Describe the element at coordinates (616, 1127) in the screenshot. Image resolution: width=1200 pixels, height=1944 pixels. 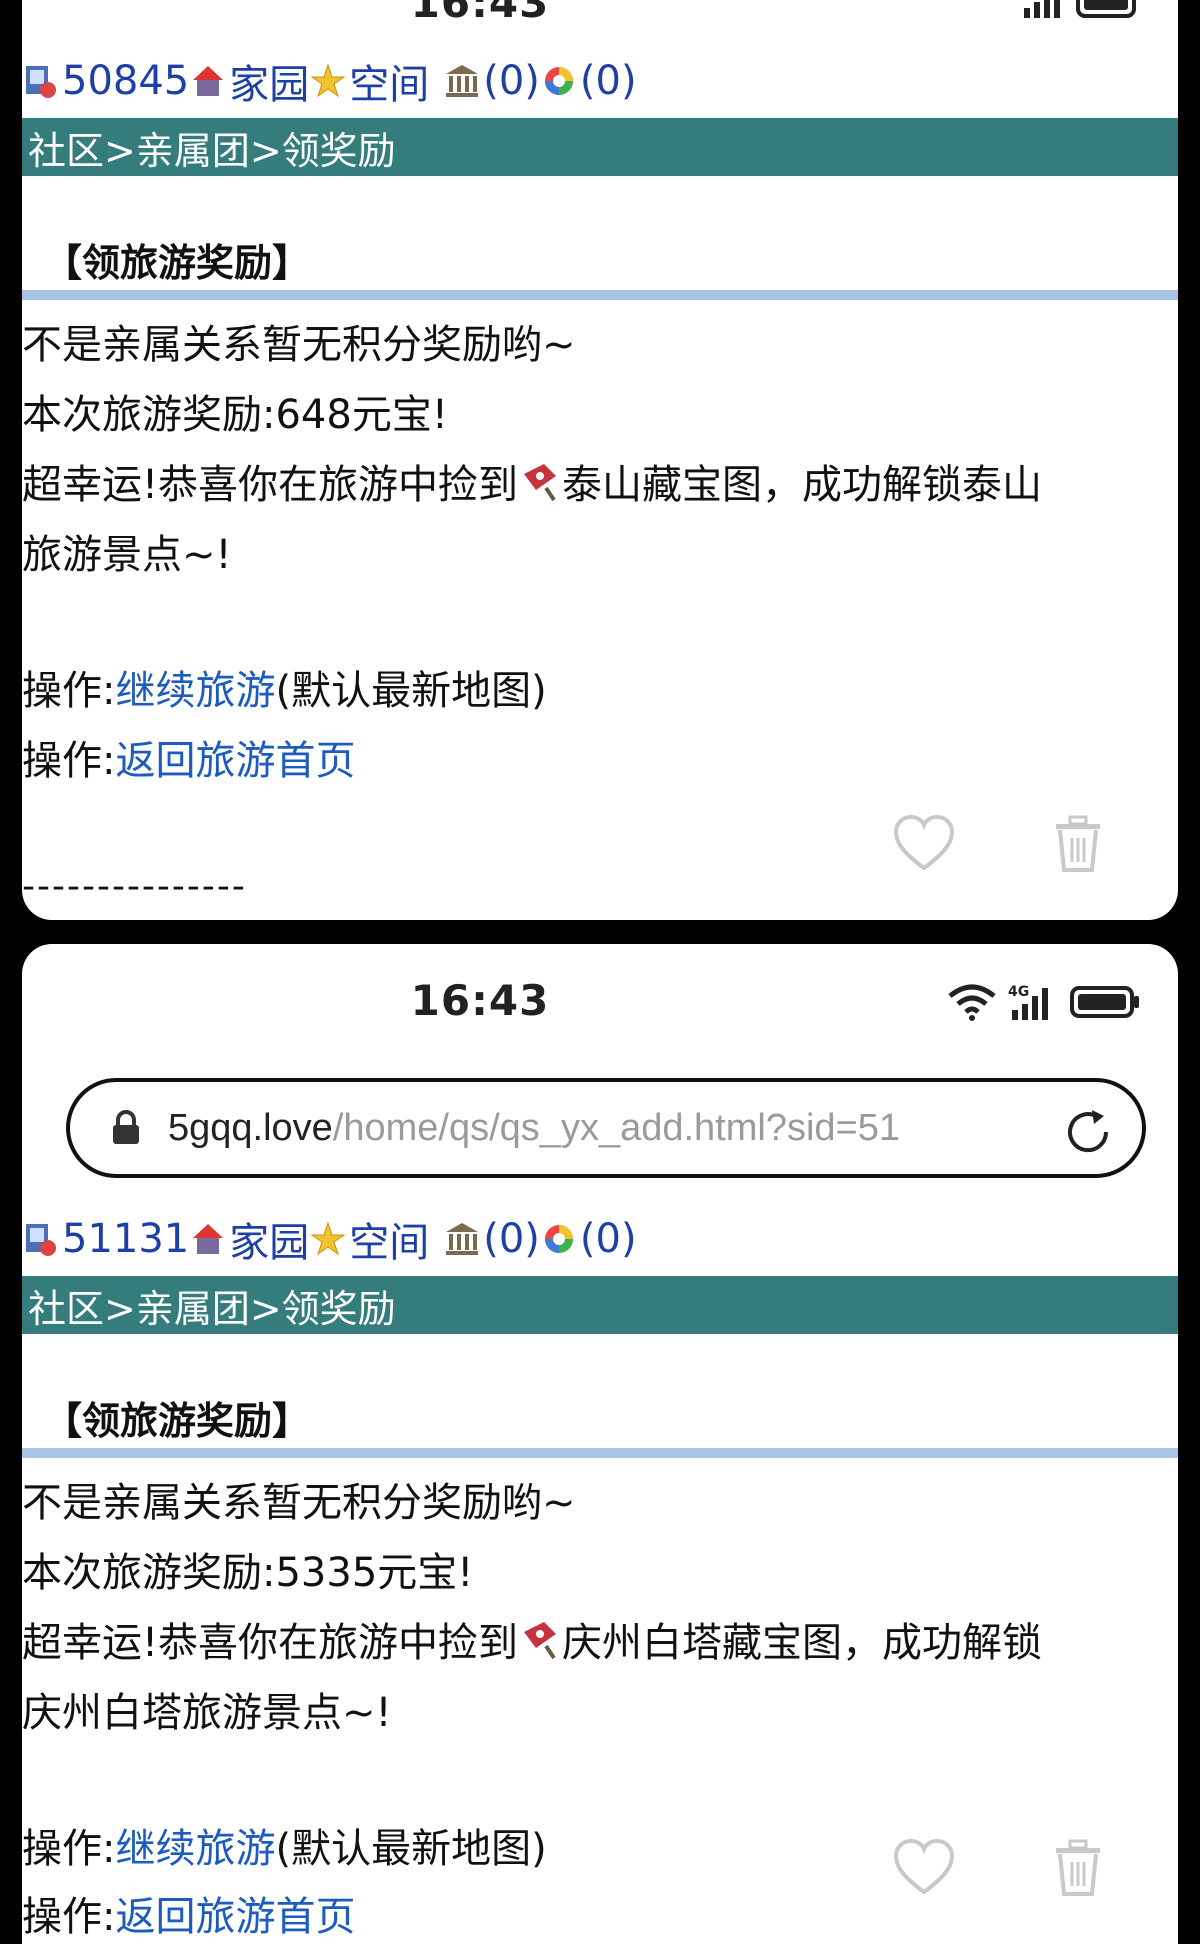
I see `url-path: /home/qs/qs_yx_add.html?sid=51` at that location.